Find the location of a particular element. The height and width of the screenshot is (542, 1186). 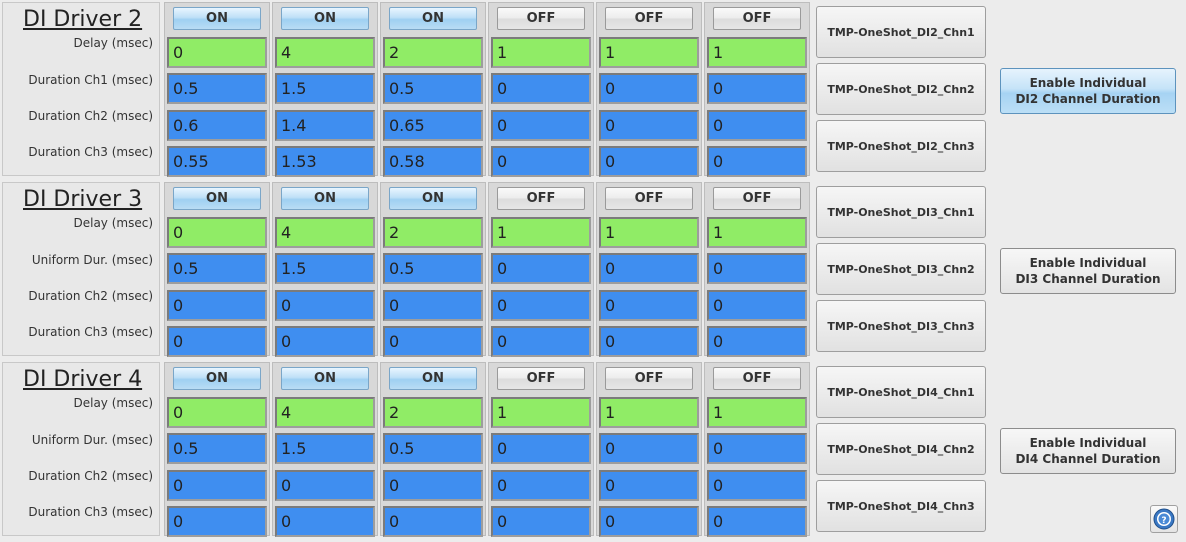

enable-individual-duration-button: Enable Individual DI4 Channel Duration is located at coordinates (1088, 451).